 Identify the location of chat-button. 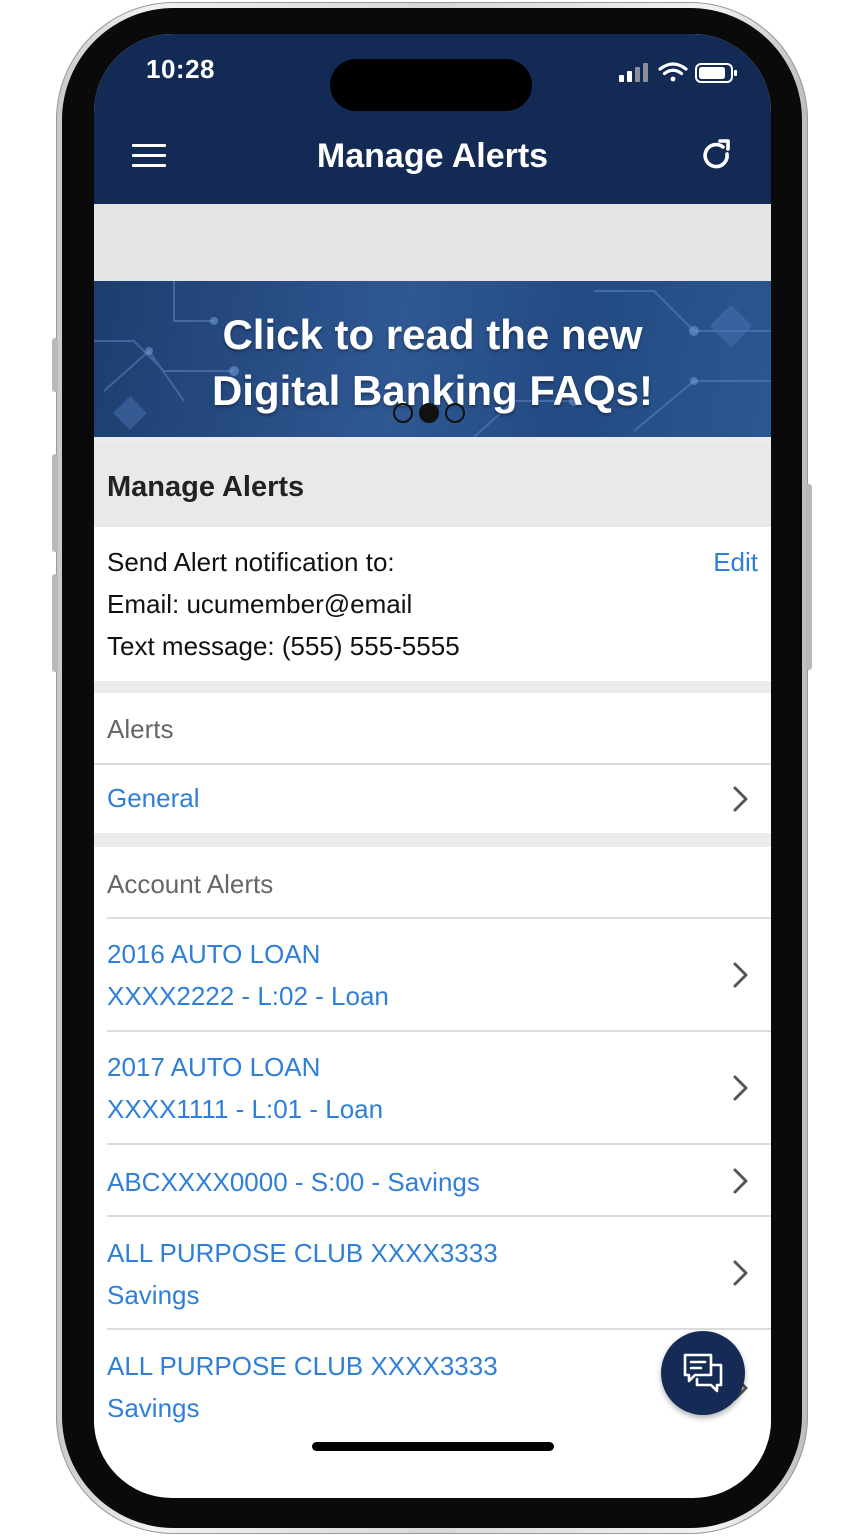
(703, 1373).